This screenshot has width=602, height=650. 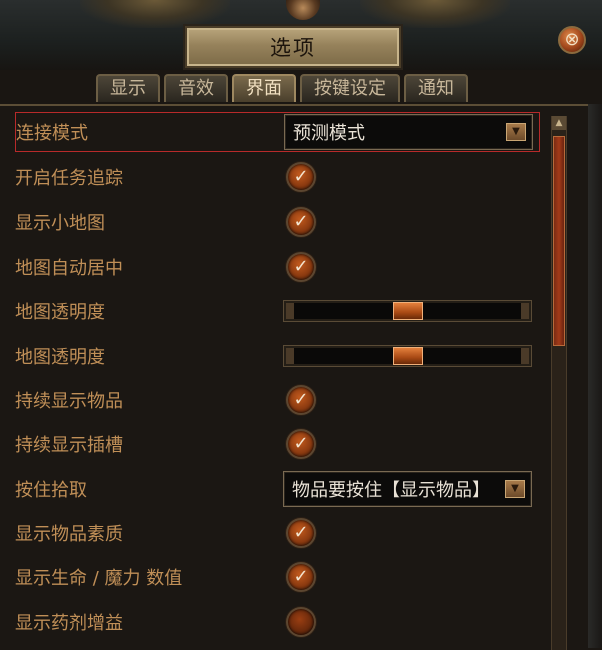 What do you see at coordinates (277, 177) in the screenshot?
I see `setting-row-quest-tracker: 开启任务追踪 ✓` at bounding box center [277, 177].